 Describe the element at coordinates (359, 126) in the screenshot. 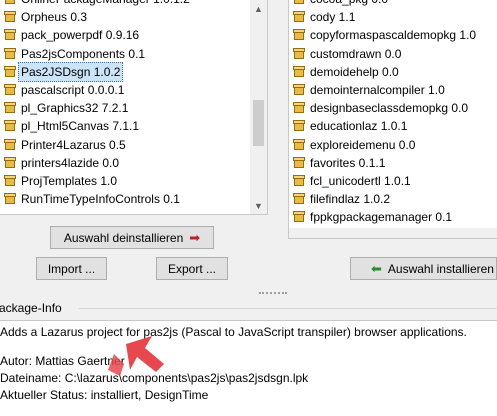

I see `list-item-label: educationlaz 1.0.1` at that location.